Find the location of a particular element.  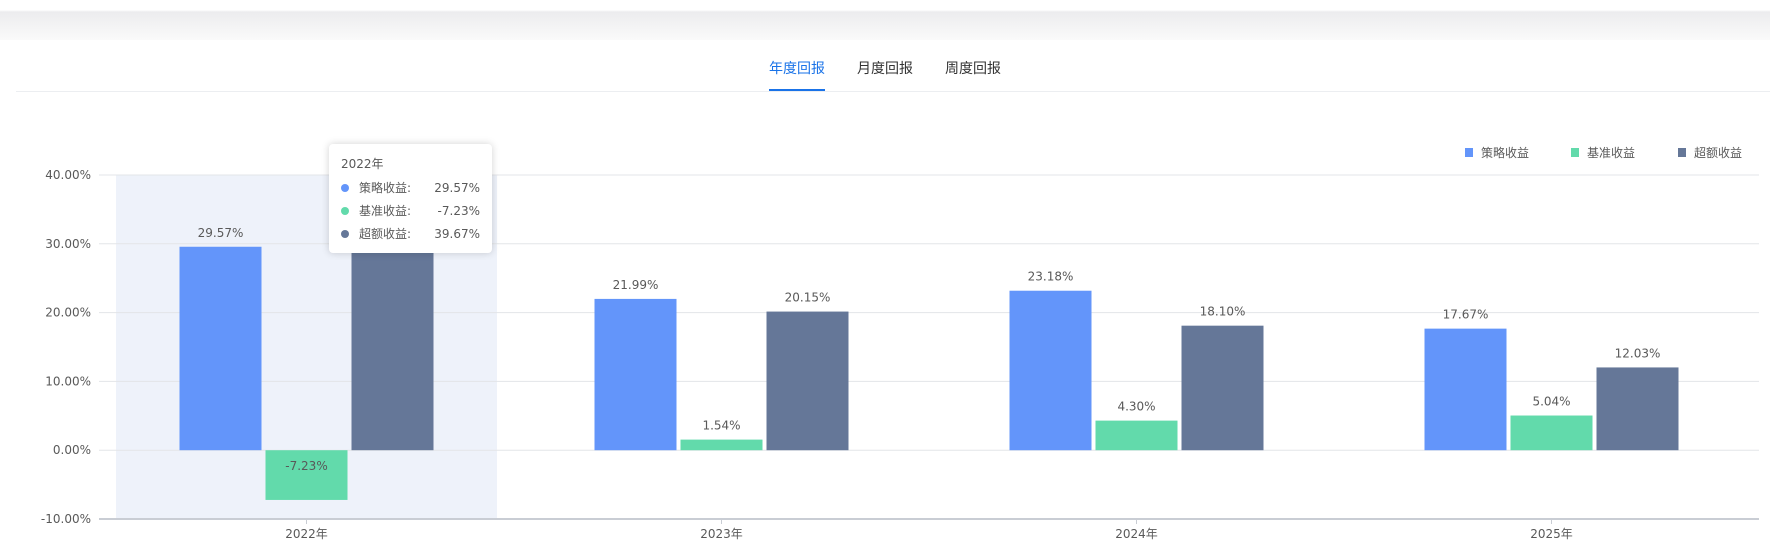

y-tick-label: -10.00% is located at coordinates (66, 519).